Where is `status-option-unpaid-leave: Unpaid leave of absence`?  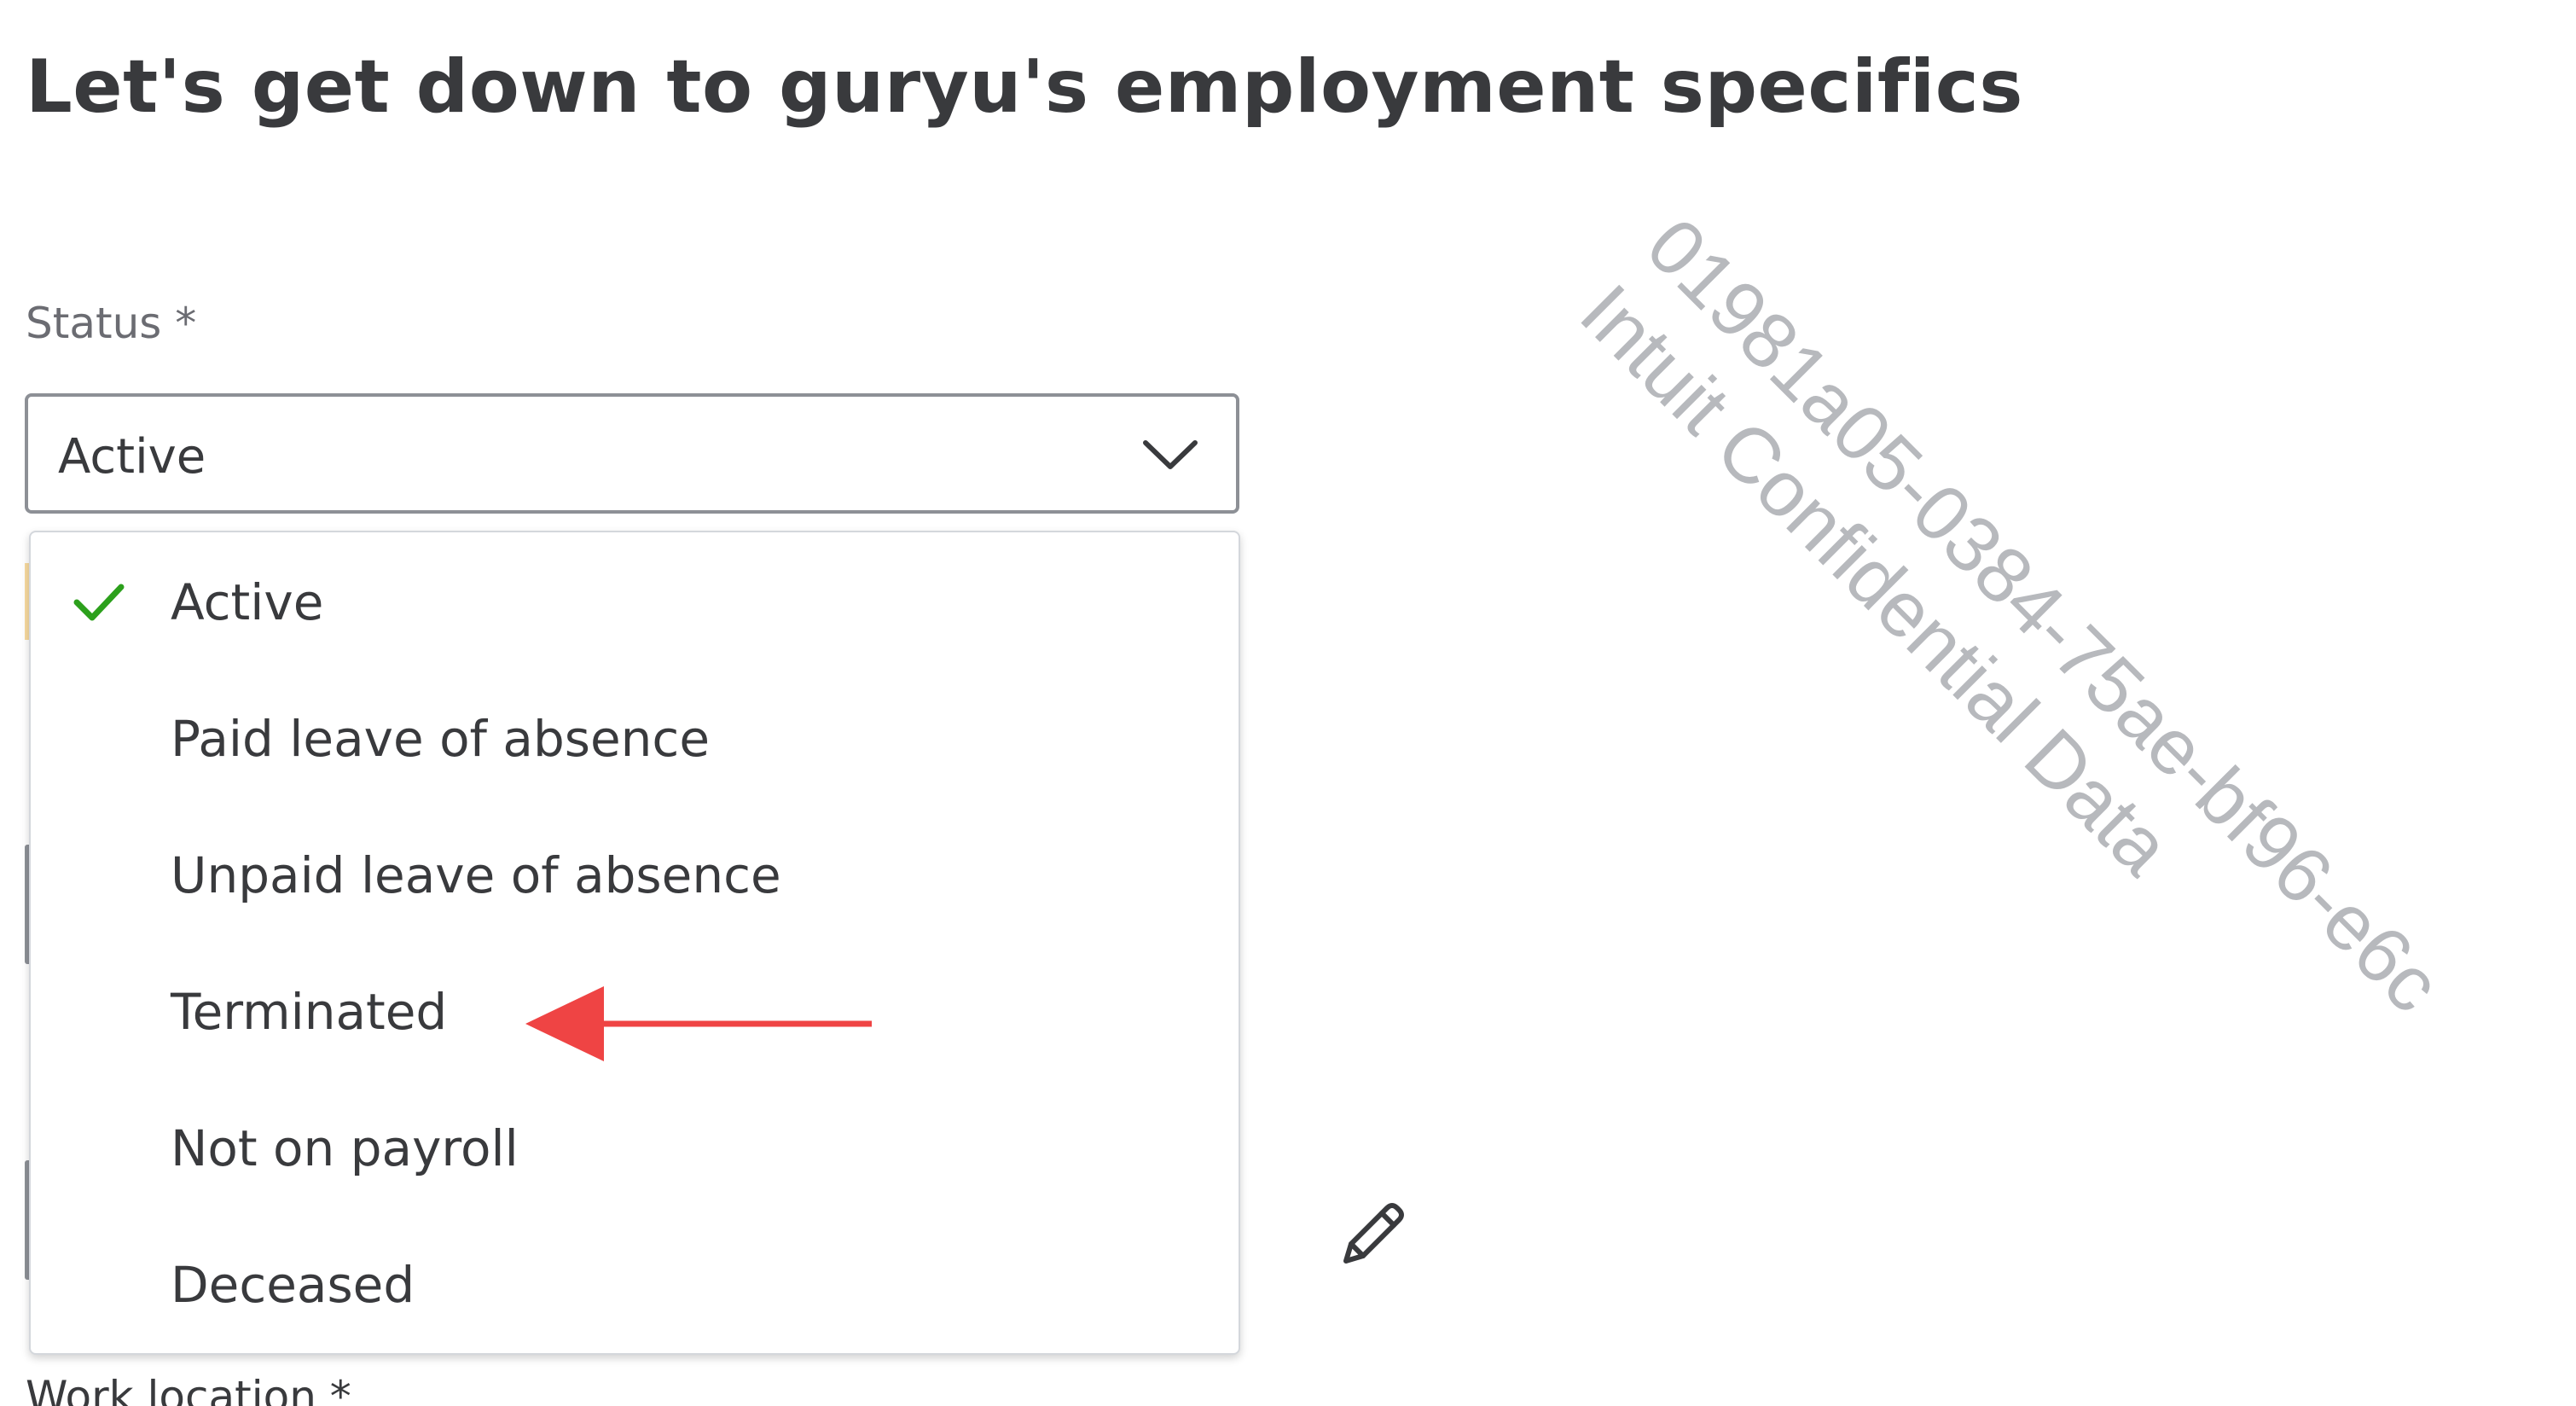
status-option-unpaid-leave: Unpaid leave of absence is located at coordinates (635, 875).